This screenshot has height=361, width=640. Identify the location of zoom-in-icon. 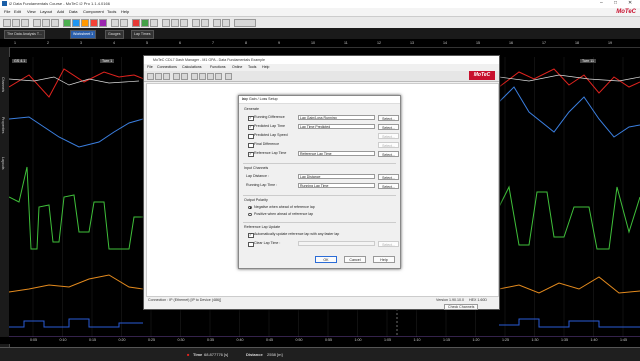
(115, 23).